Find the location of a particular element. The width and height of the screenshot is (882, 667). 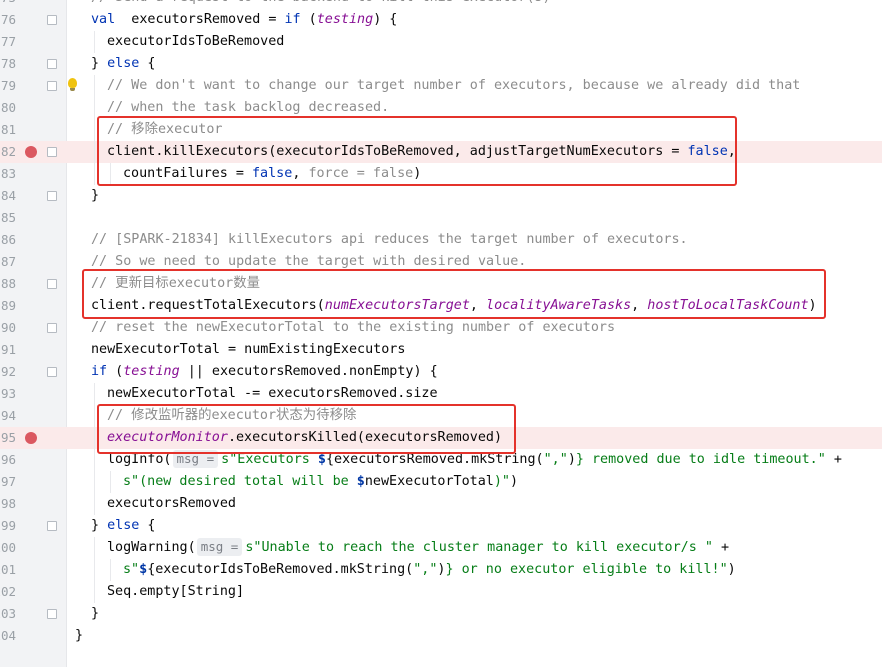

line-number: 87 is located at coordinates (8, 261).